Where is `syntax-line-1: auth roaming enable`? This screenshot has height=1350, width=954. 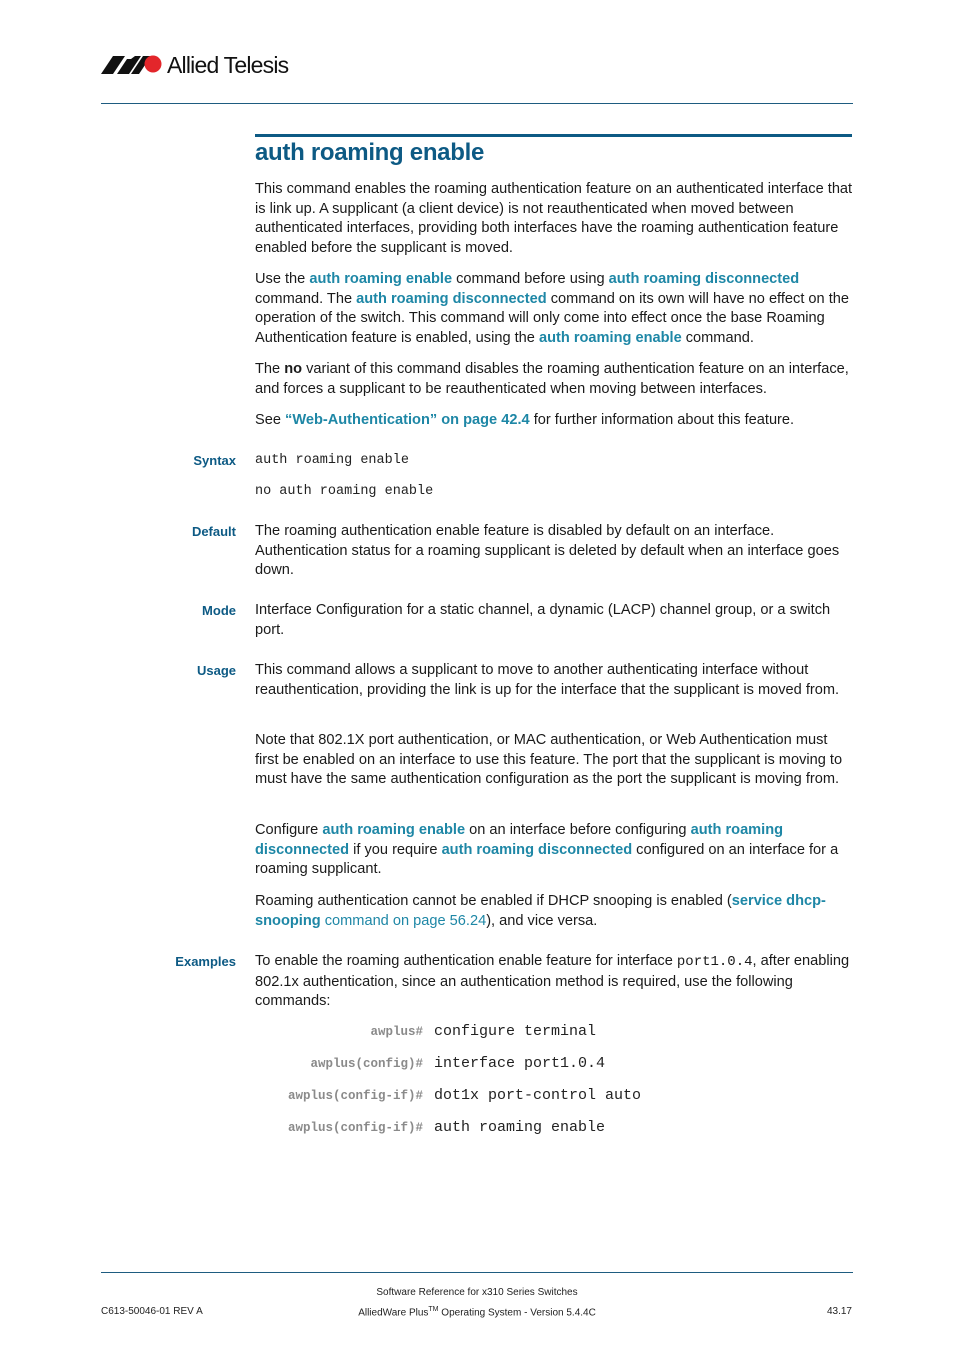 syntax-line-1: auth roaming enable is located at coordinates (332, 460).